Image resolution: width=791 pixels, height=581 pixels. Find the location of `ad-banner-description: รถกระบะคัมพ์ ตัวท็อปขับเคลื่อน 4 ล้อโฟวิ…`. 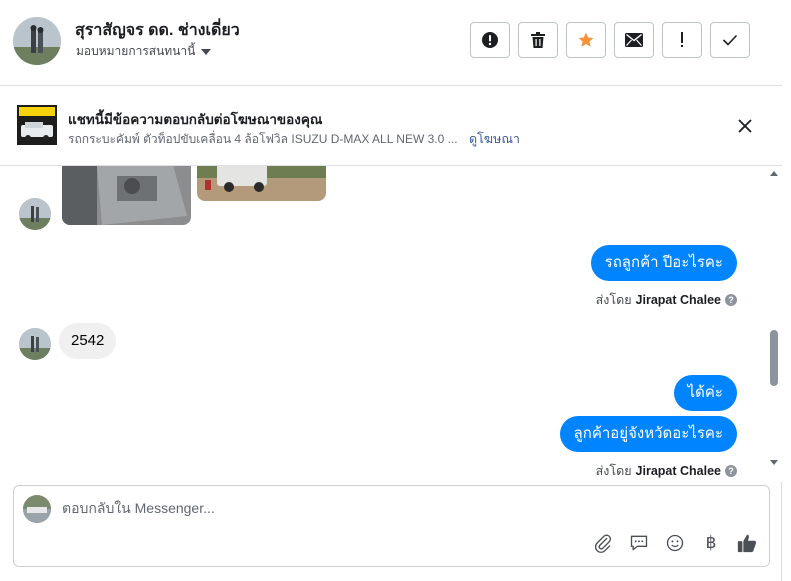

ad-banner-description: รถกระบะคัมพ์ ตัวท็อปขับเคลื่อน 4 ล้อโฟวิ… is located at coordinates (294, 139).